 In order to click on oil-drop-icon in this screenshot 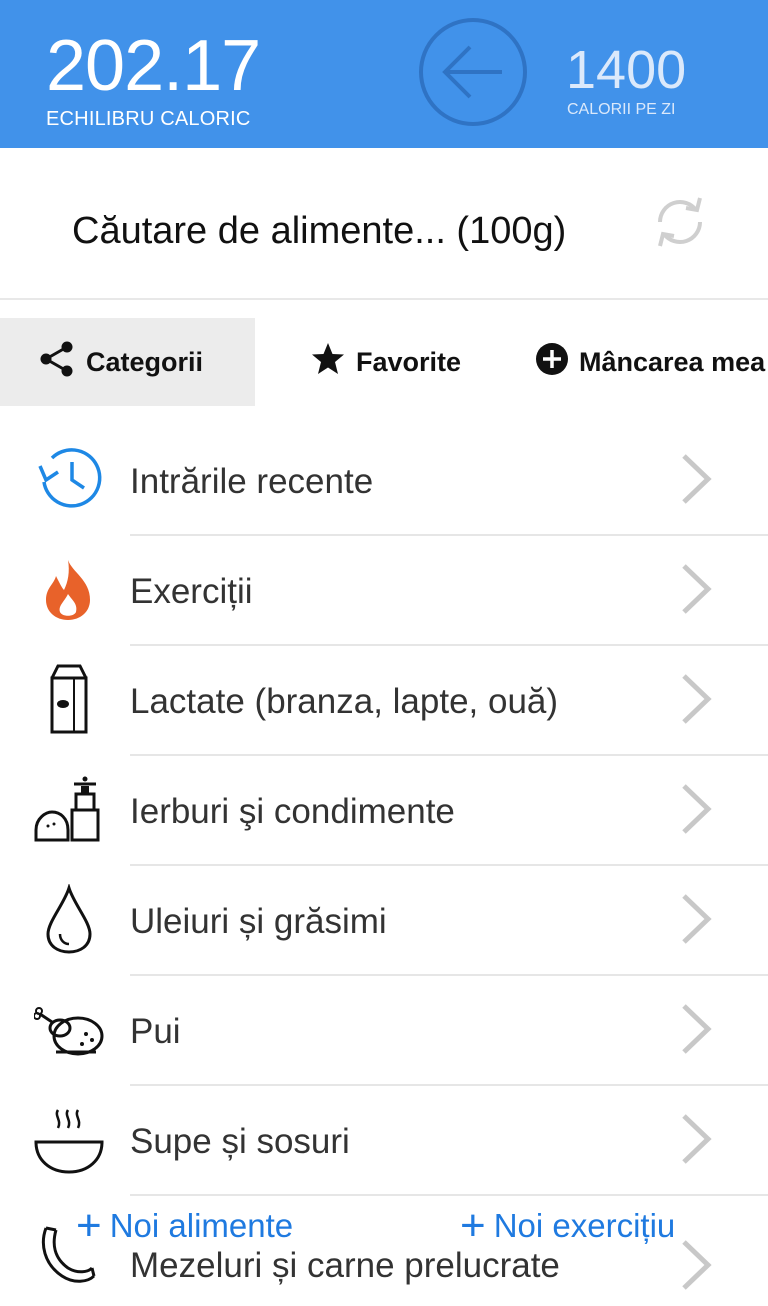, I will do `click(69, 918)`.